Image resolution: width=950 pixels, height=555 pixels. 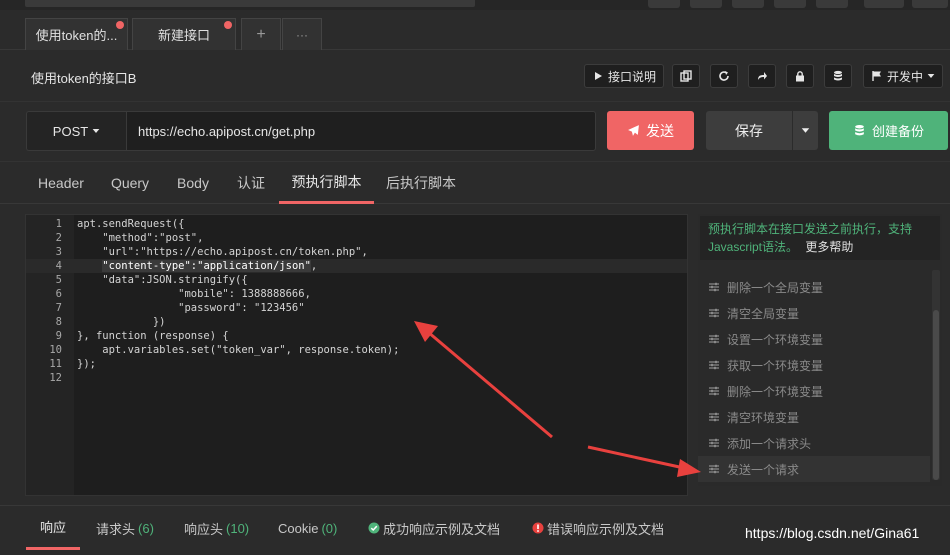 I want to click on share-button, so click(x=762, y=76).